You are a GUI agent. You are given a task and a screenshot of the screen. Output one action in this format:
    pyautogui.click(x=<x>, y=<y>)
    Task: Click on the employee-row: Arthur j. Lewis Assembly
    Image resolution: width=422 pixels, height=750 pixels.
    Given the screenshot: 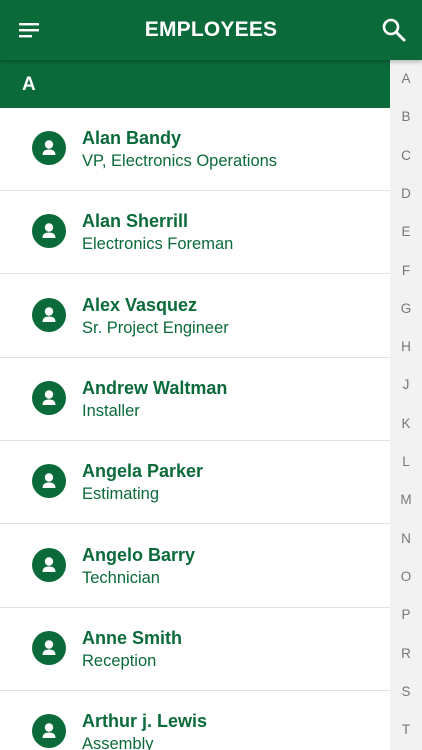 What is the action you would take?
    pyautogui.click(x=195, y=720)
    